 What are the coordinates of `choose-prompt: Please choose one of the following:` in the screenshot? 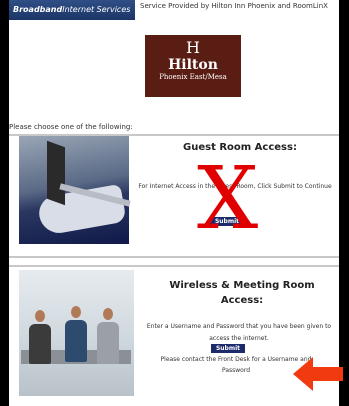 It's located at (71, 127).